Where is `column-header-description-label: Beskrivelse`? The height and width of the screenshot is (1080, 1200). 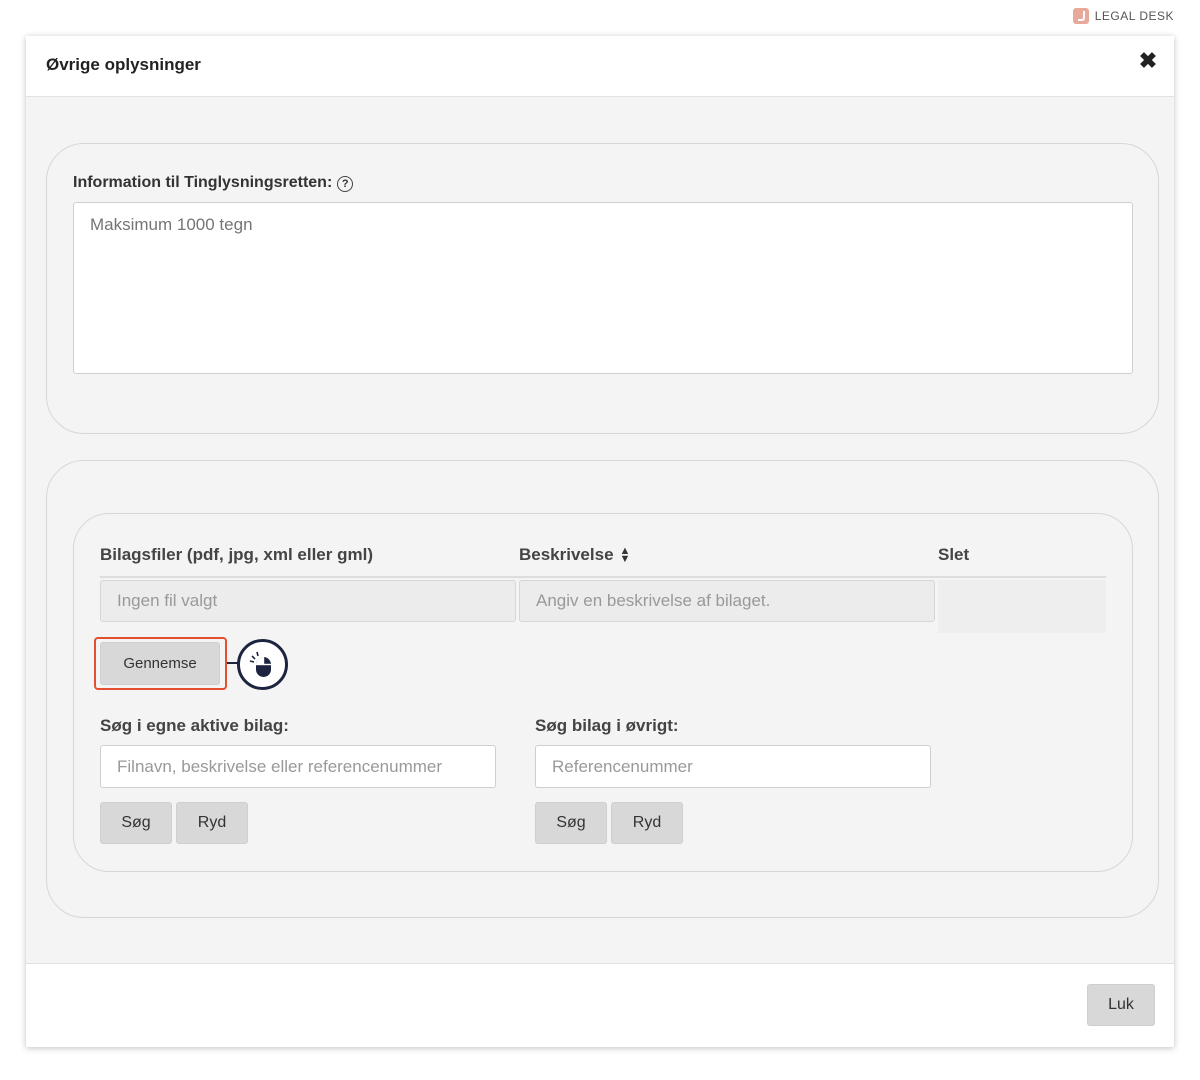 column-header-description-label: Beskrivelse is located at coordinates (566, 554).